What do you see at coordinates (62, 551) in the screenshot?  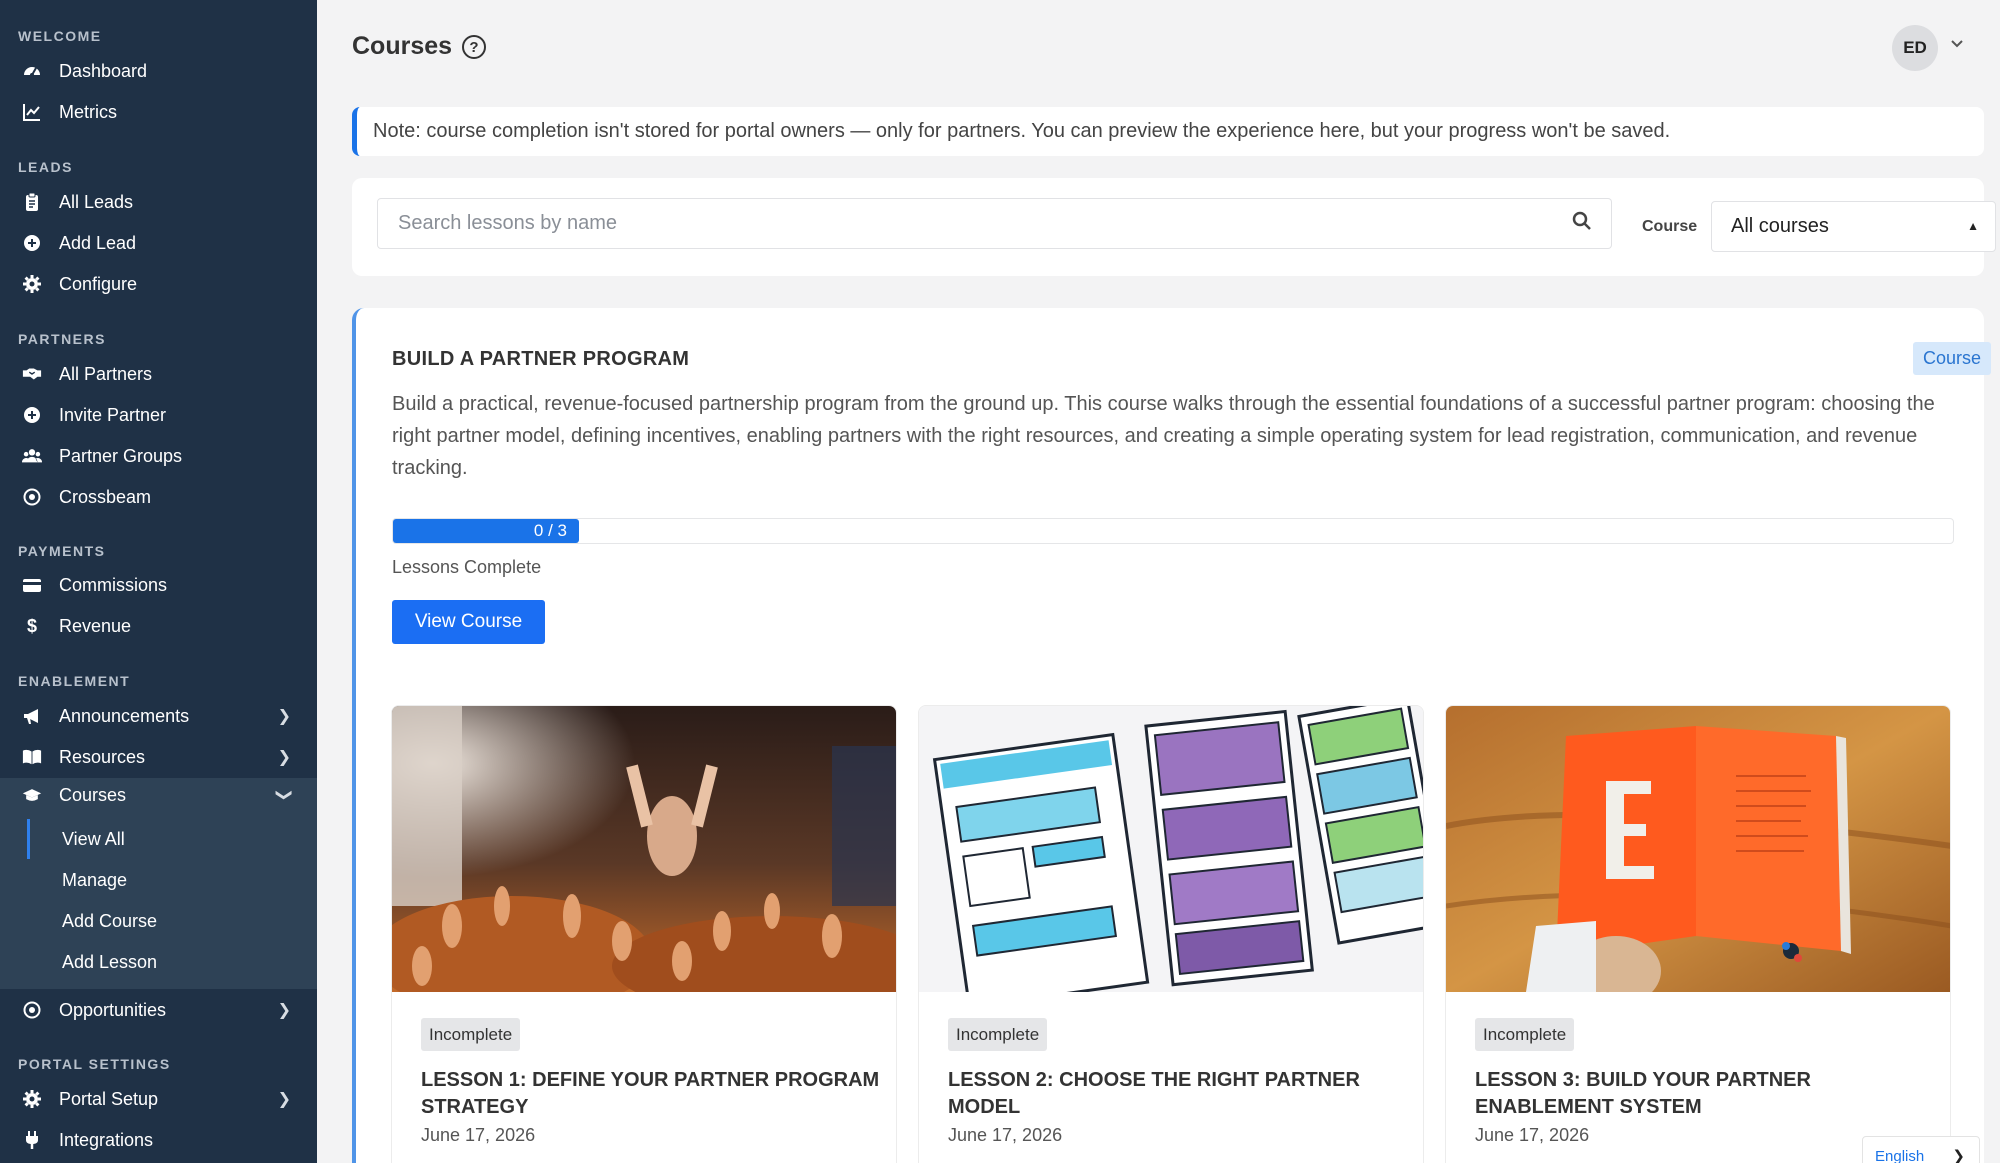 I see `section-title-payments: PAYMENTS` at bounding box center [62, 551].